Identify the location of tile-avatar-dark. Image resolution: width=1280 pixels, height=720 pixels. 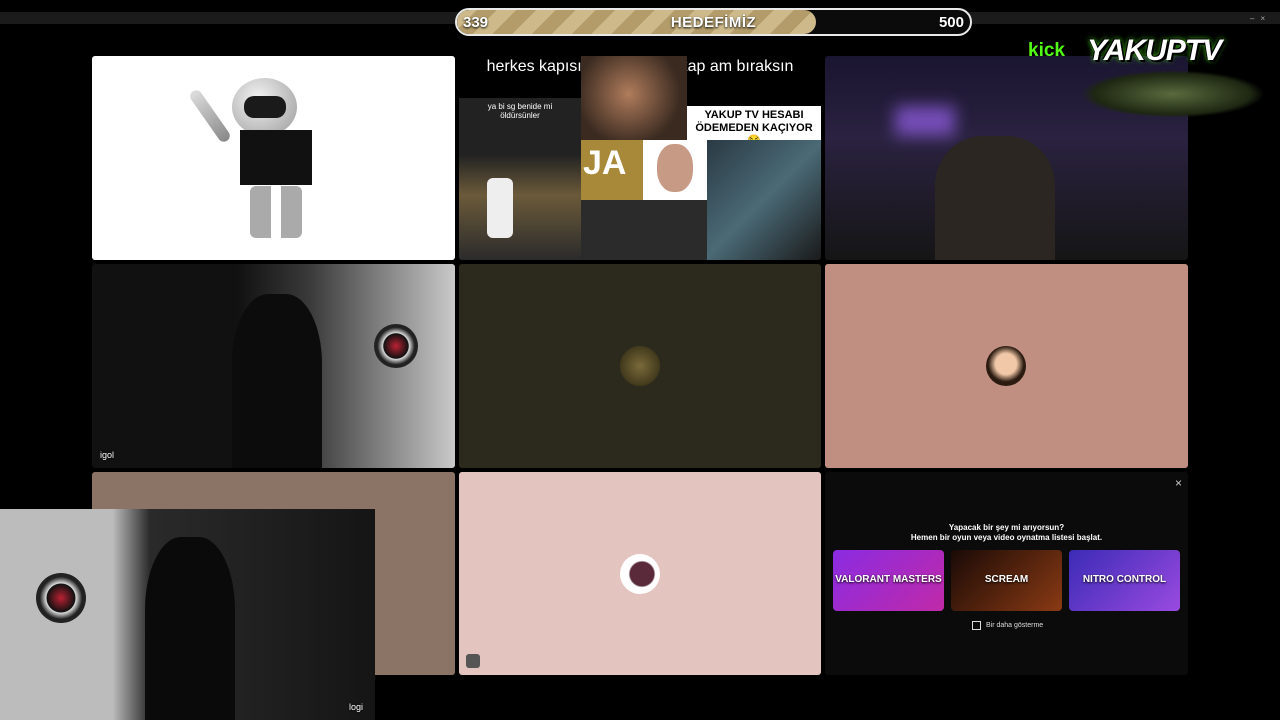
(640, 366).